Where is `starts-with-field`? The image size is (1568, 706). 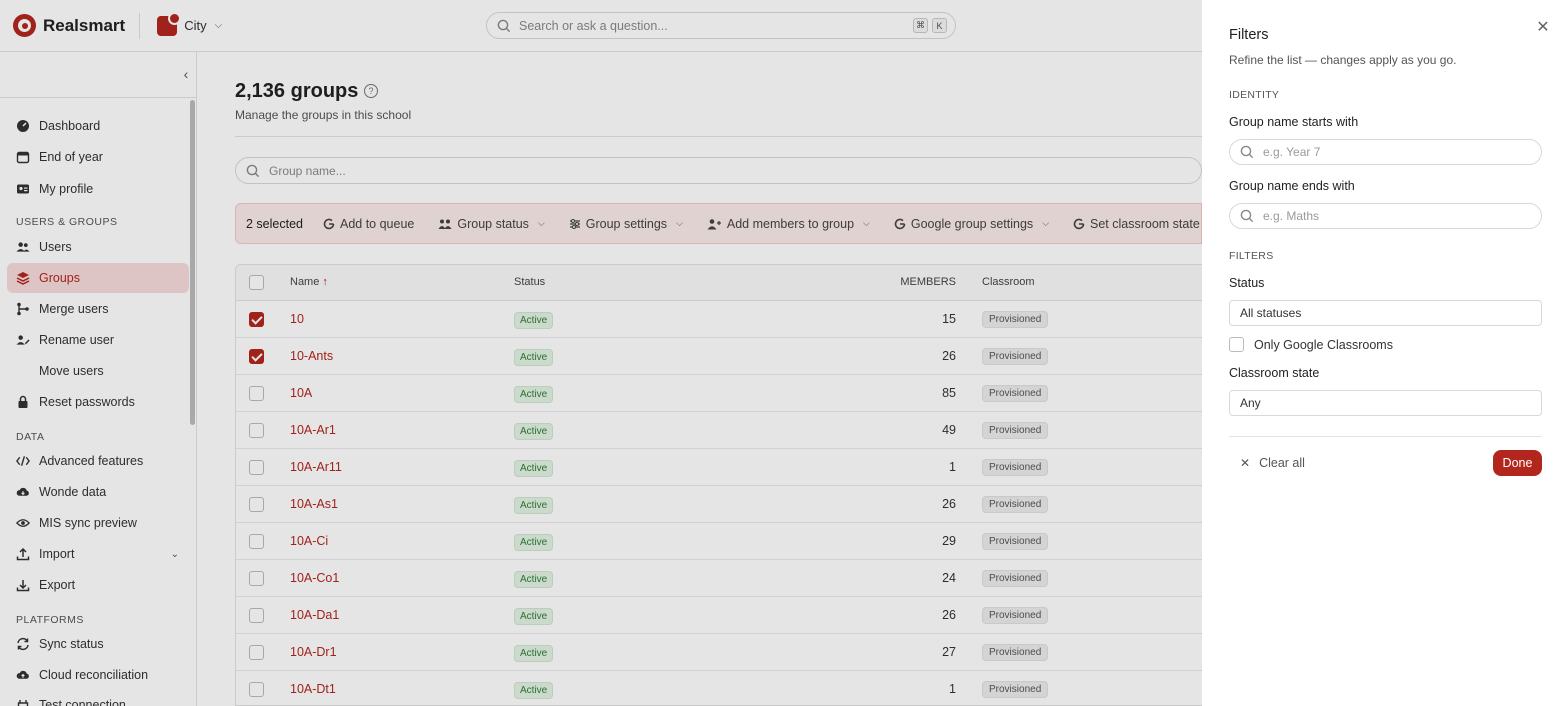
starts-with-field is located at coordinates (1385, 152).